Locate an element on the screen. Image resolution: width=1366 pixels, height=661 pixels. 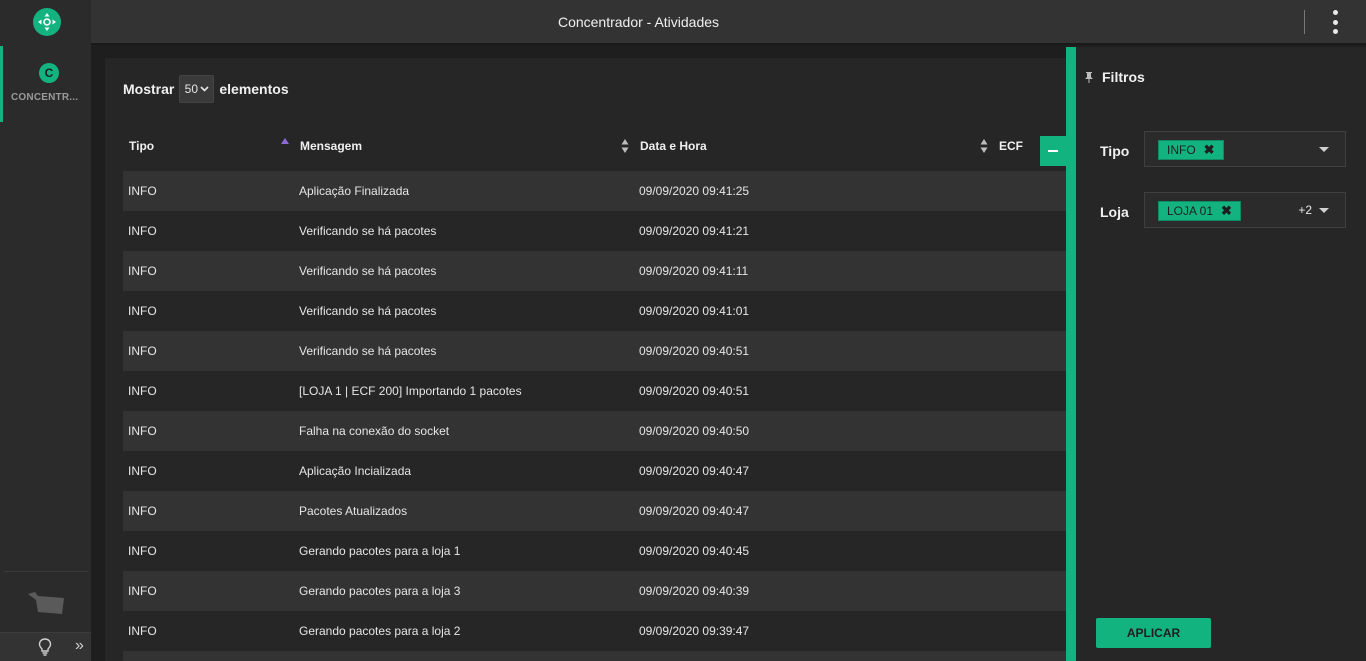
cell-mensagem: Pacotes Atualizados is located at coordinates (353, 511).